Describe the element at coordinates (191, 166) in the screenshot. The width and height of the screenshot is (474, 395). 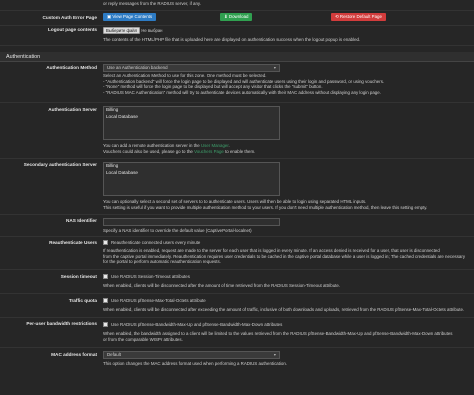
I see `secondary-server-option: Billing` at that location.